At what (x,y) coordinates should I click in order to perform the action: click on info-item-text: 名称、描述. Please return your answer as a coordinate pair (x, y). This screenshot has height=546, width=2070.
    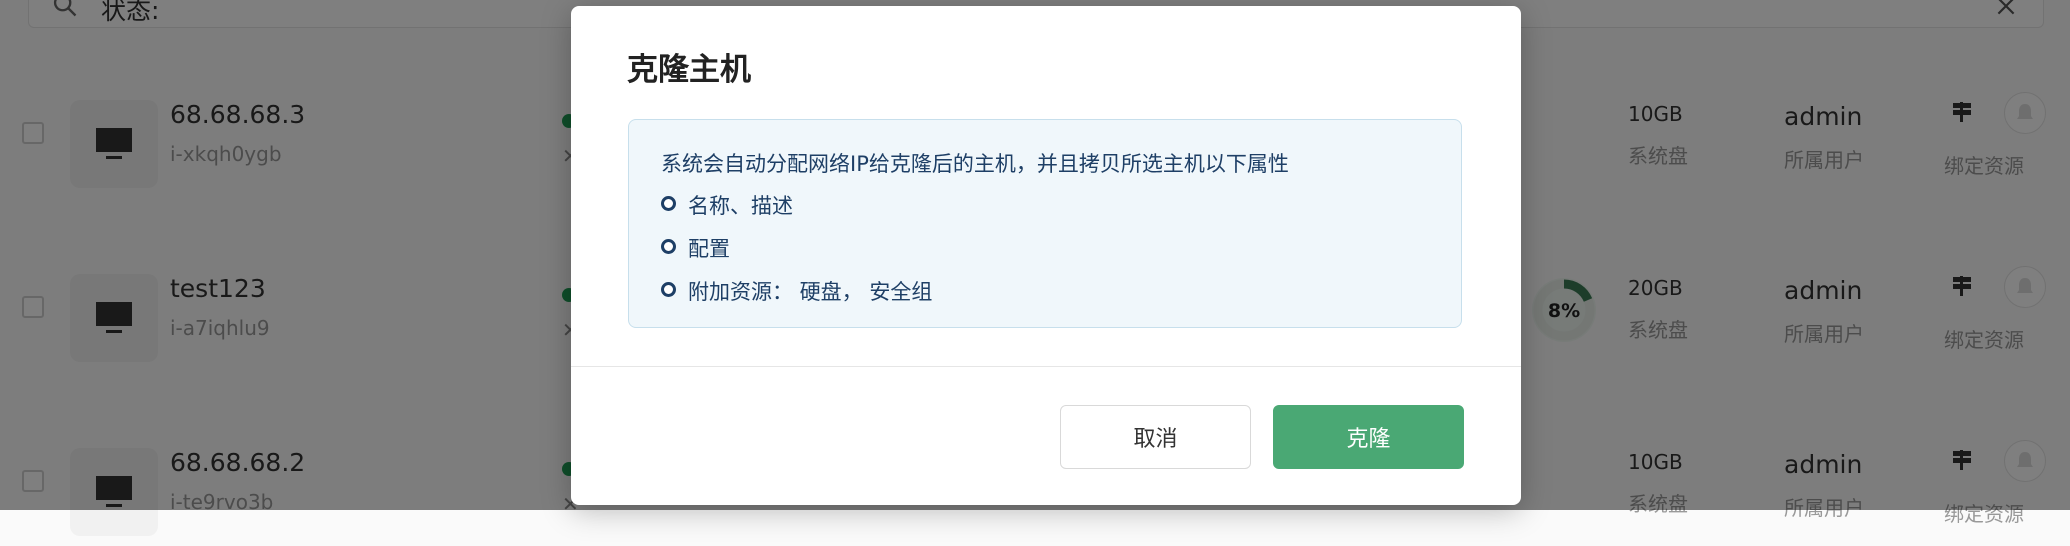
    Looking at the image, I should click on (740, 206).